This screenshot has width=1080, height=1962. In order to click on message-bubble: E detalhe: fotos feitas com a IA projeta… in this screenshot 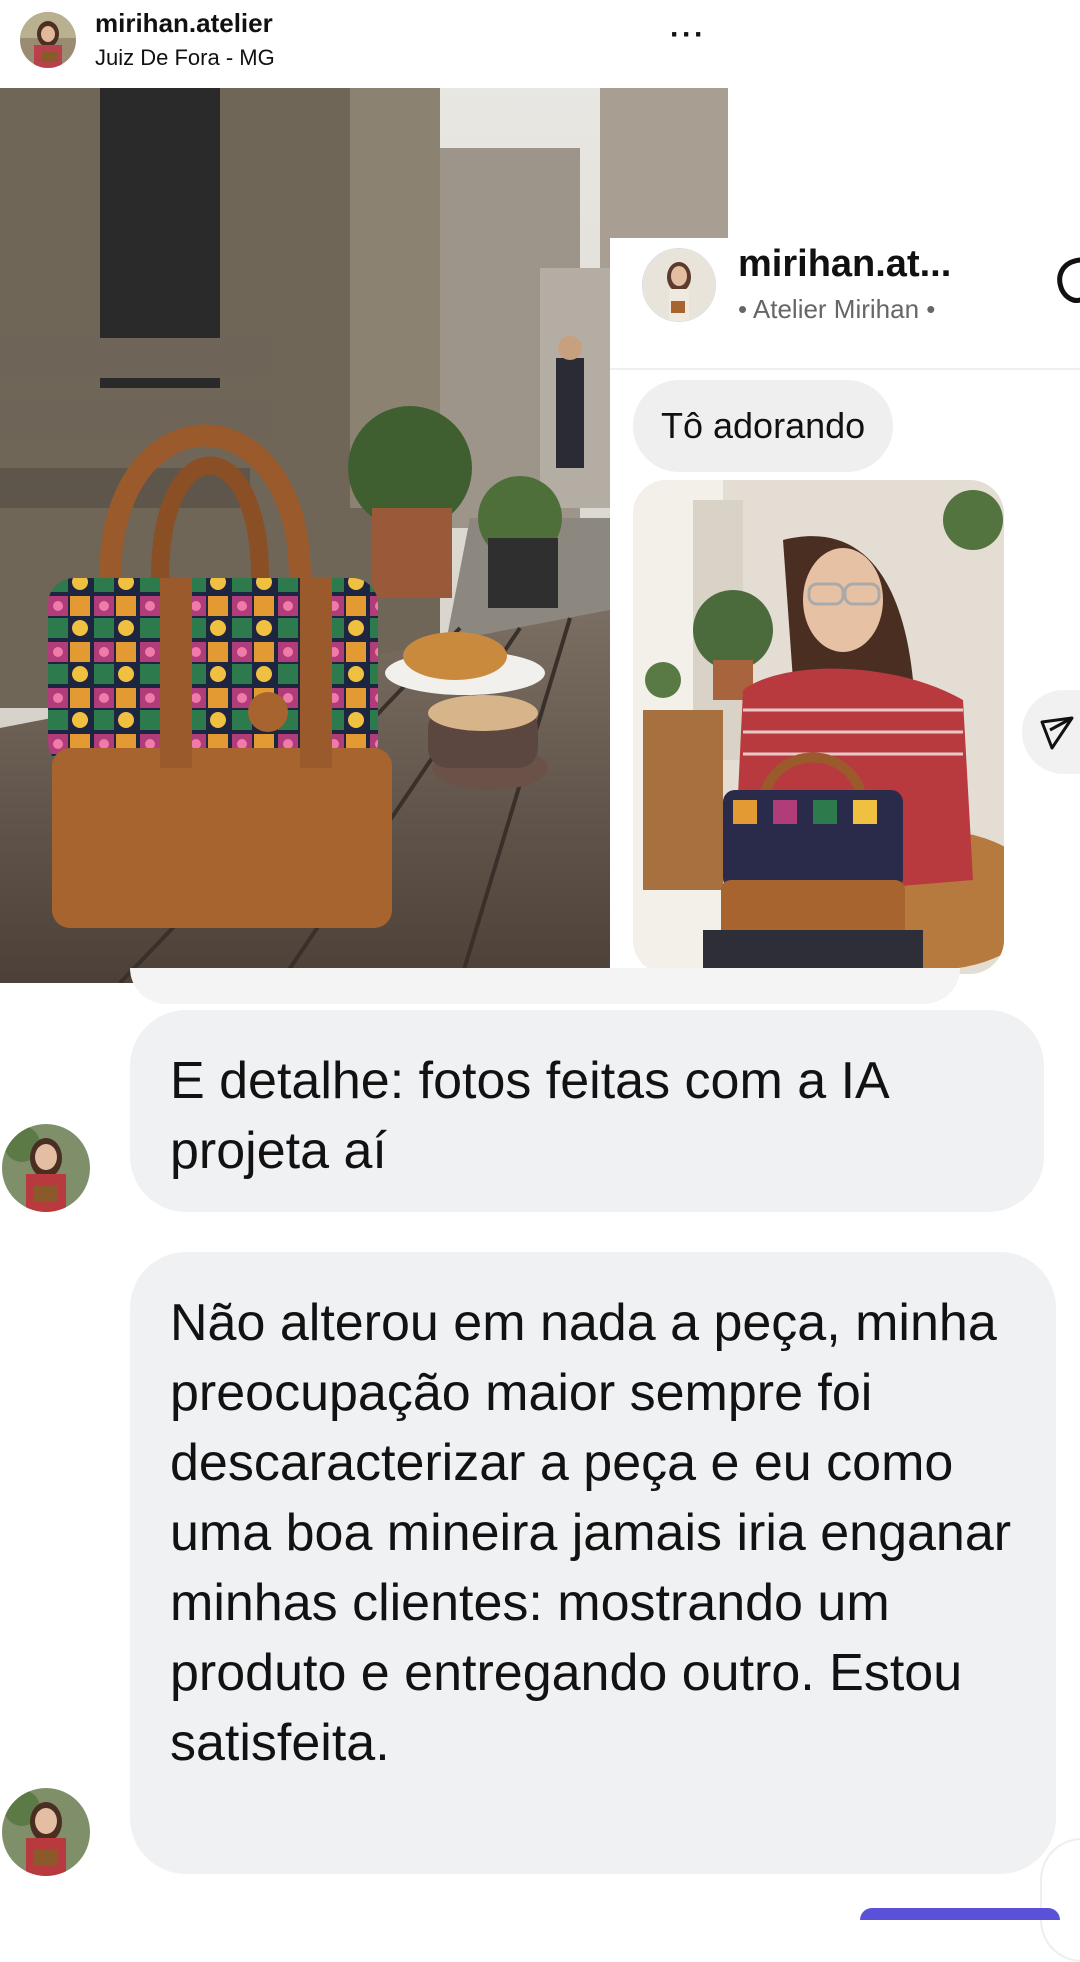, I will do `click(587, 1111)`.